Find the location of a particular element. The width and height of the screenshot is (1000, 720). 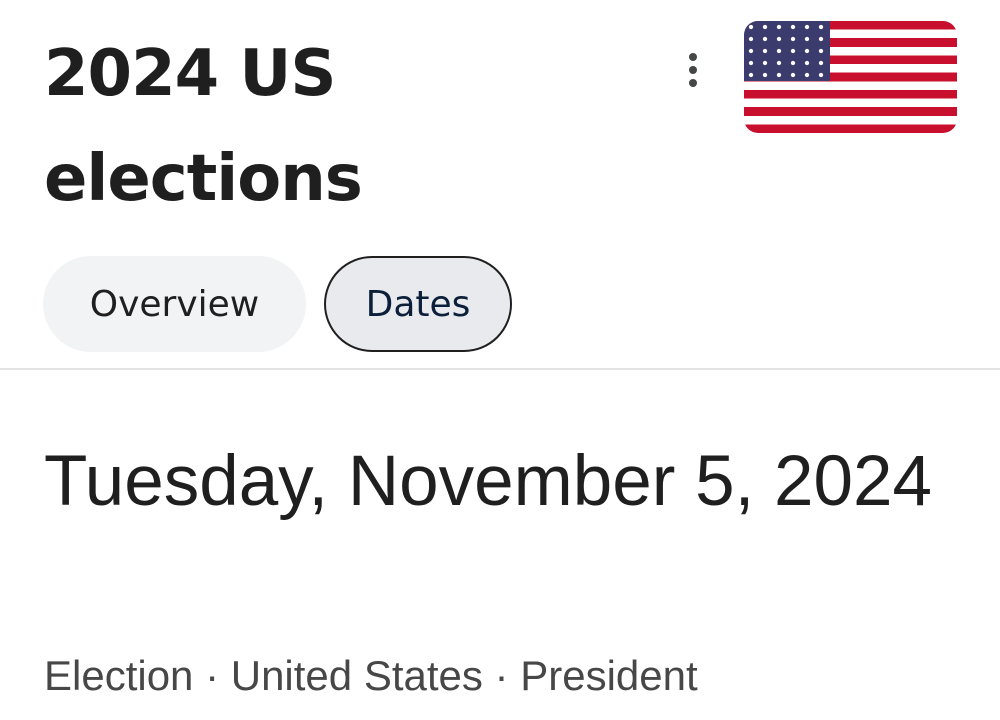

page-title: 2024 US elections is located at coordinates (203, 126).